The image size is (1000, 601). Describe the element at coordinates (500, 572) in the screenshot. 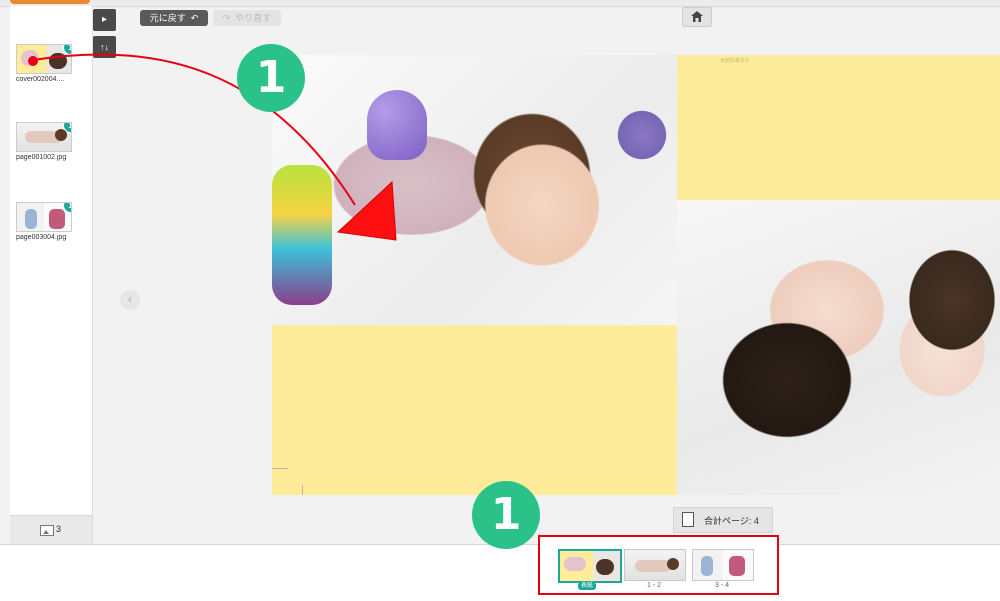

I see `bottom-page-bar` at that location.